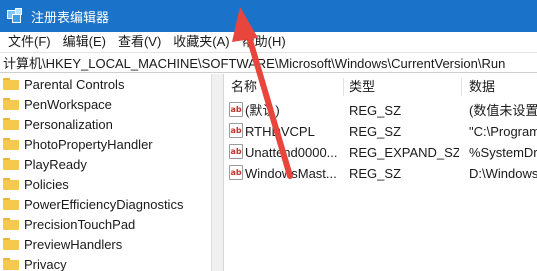 This screenshot has width=537, height=271. I want to click on menu-favorites: 收藏夹(A), so click(201, 42).